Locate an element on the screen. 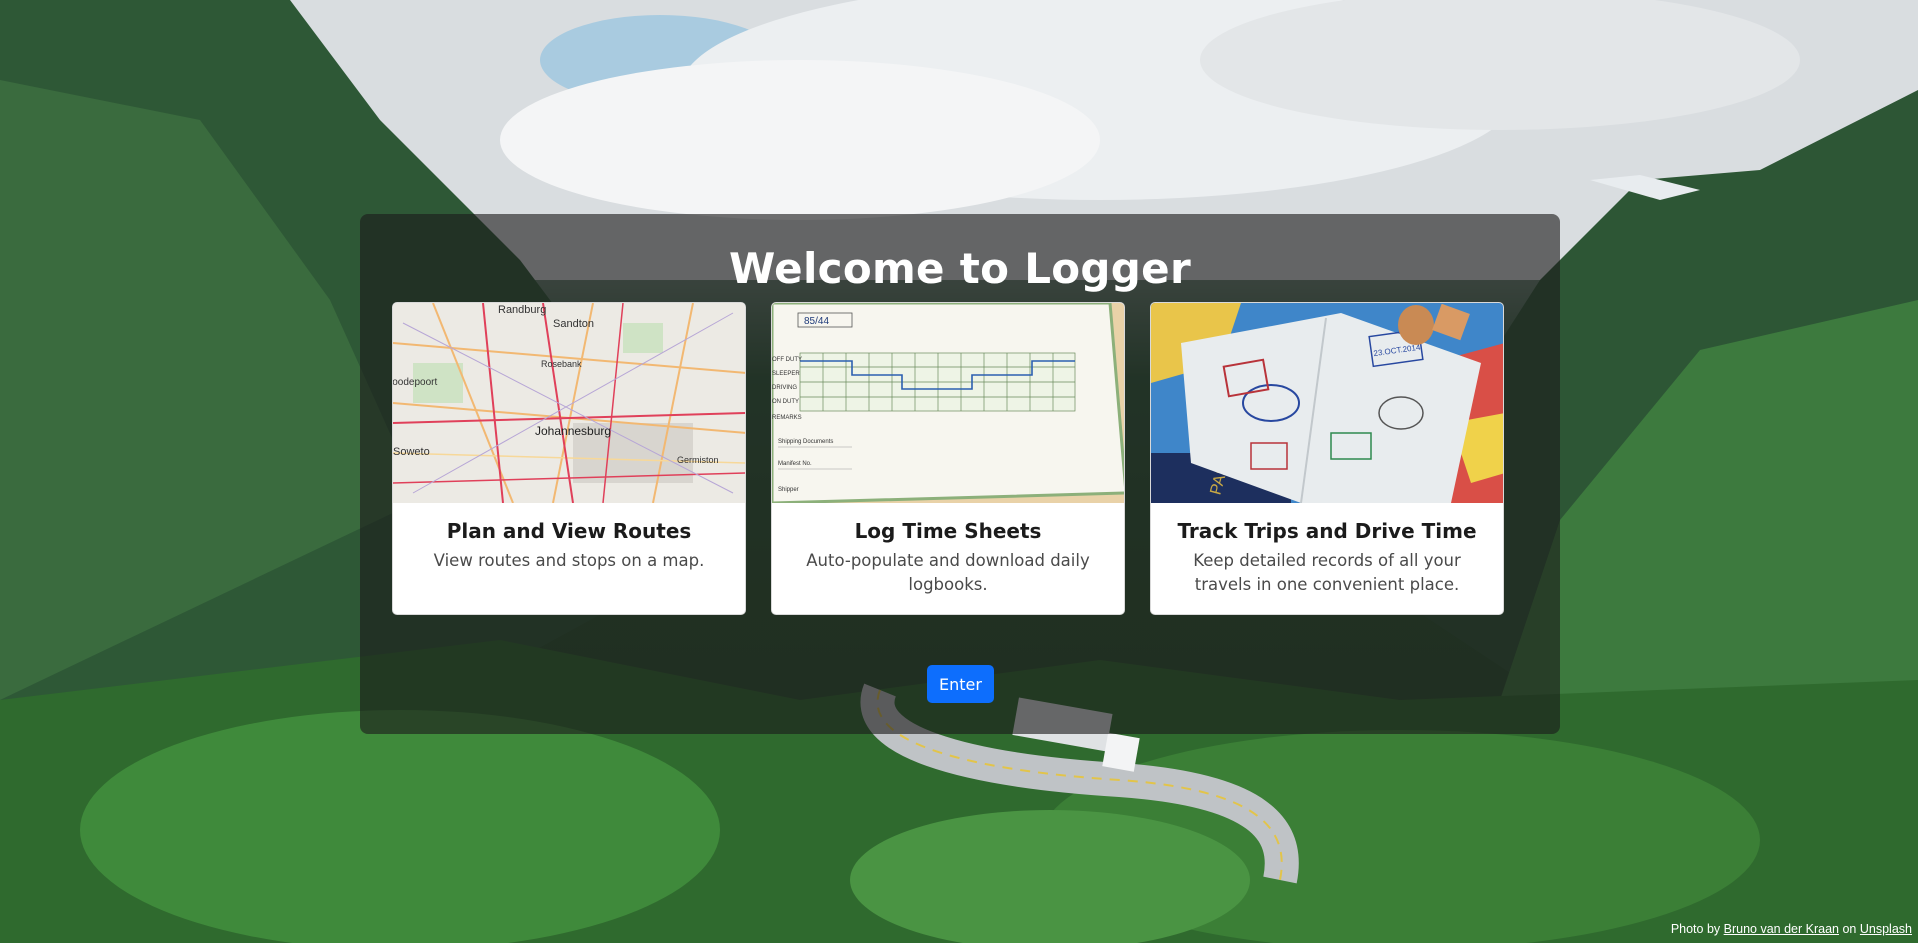 Image resolution: width=1918 pixels, height=943 pixels. map-label: Sandton is located at coordinates (573, 324).